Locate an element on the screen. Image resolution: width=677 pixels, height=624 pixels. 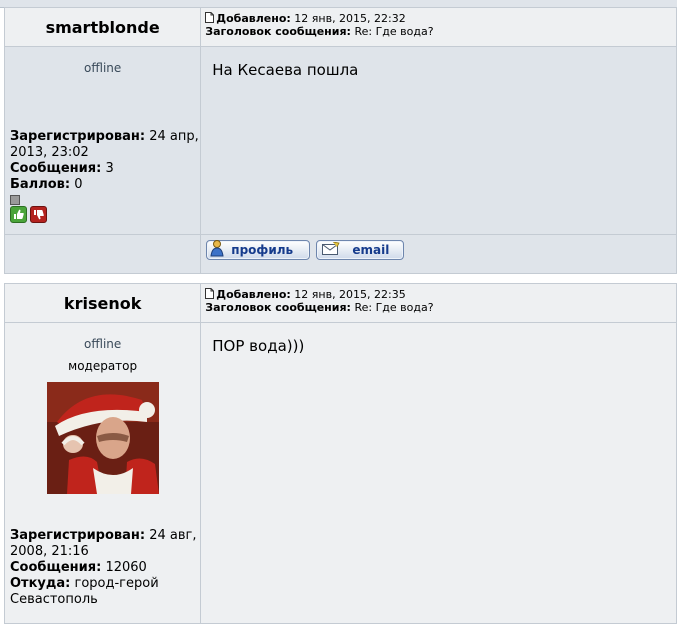
author-name-cell: krisenok is located at coordinates (102, 303).